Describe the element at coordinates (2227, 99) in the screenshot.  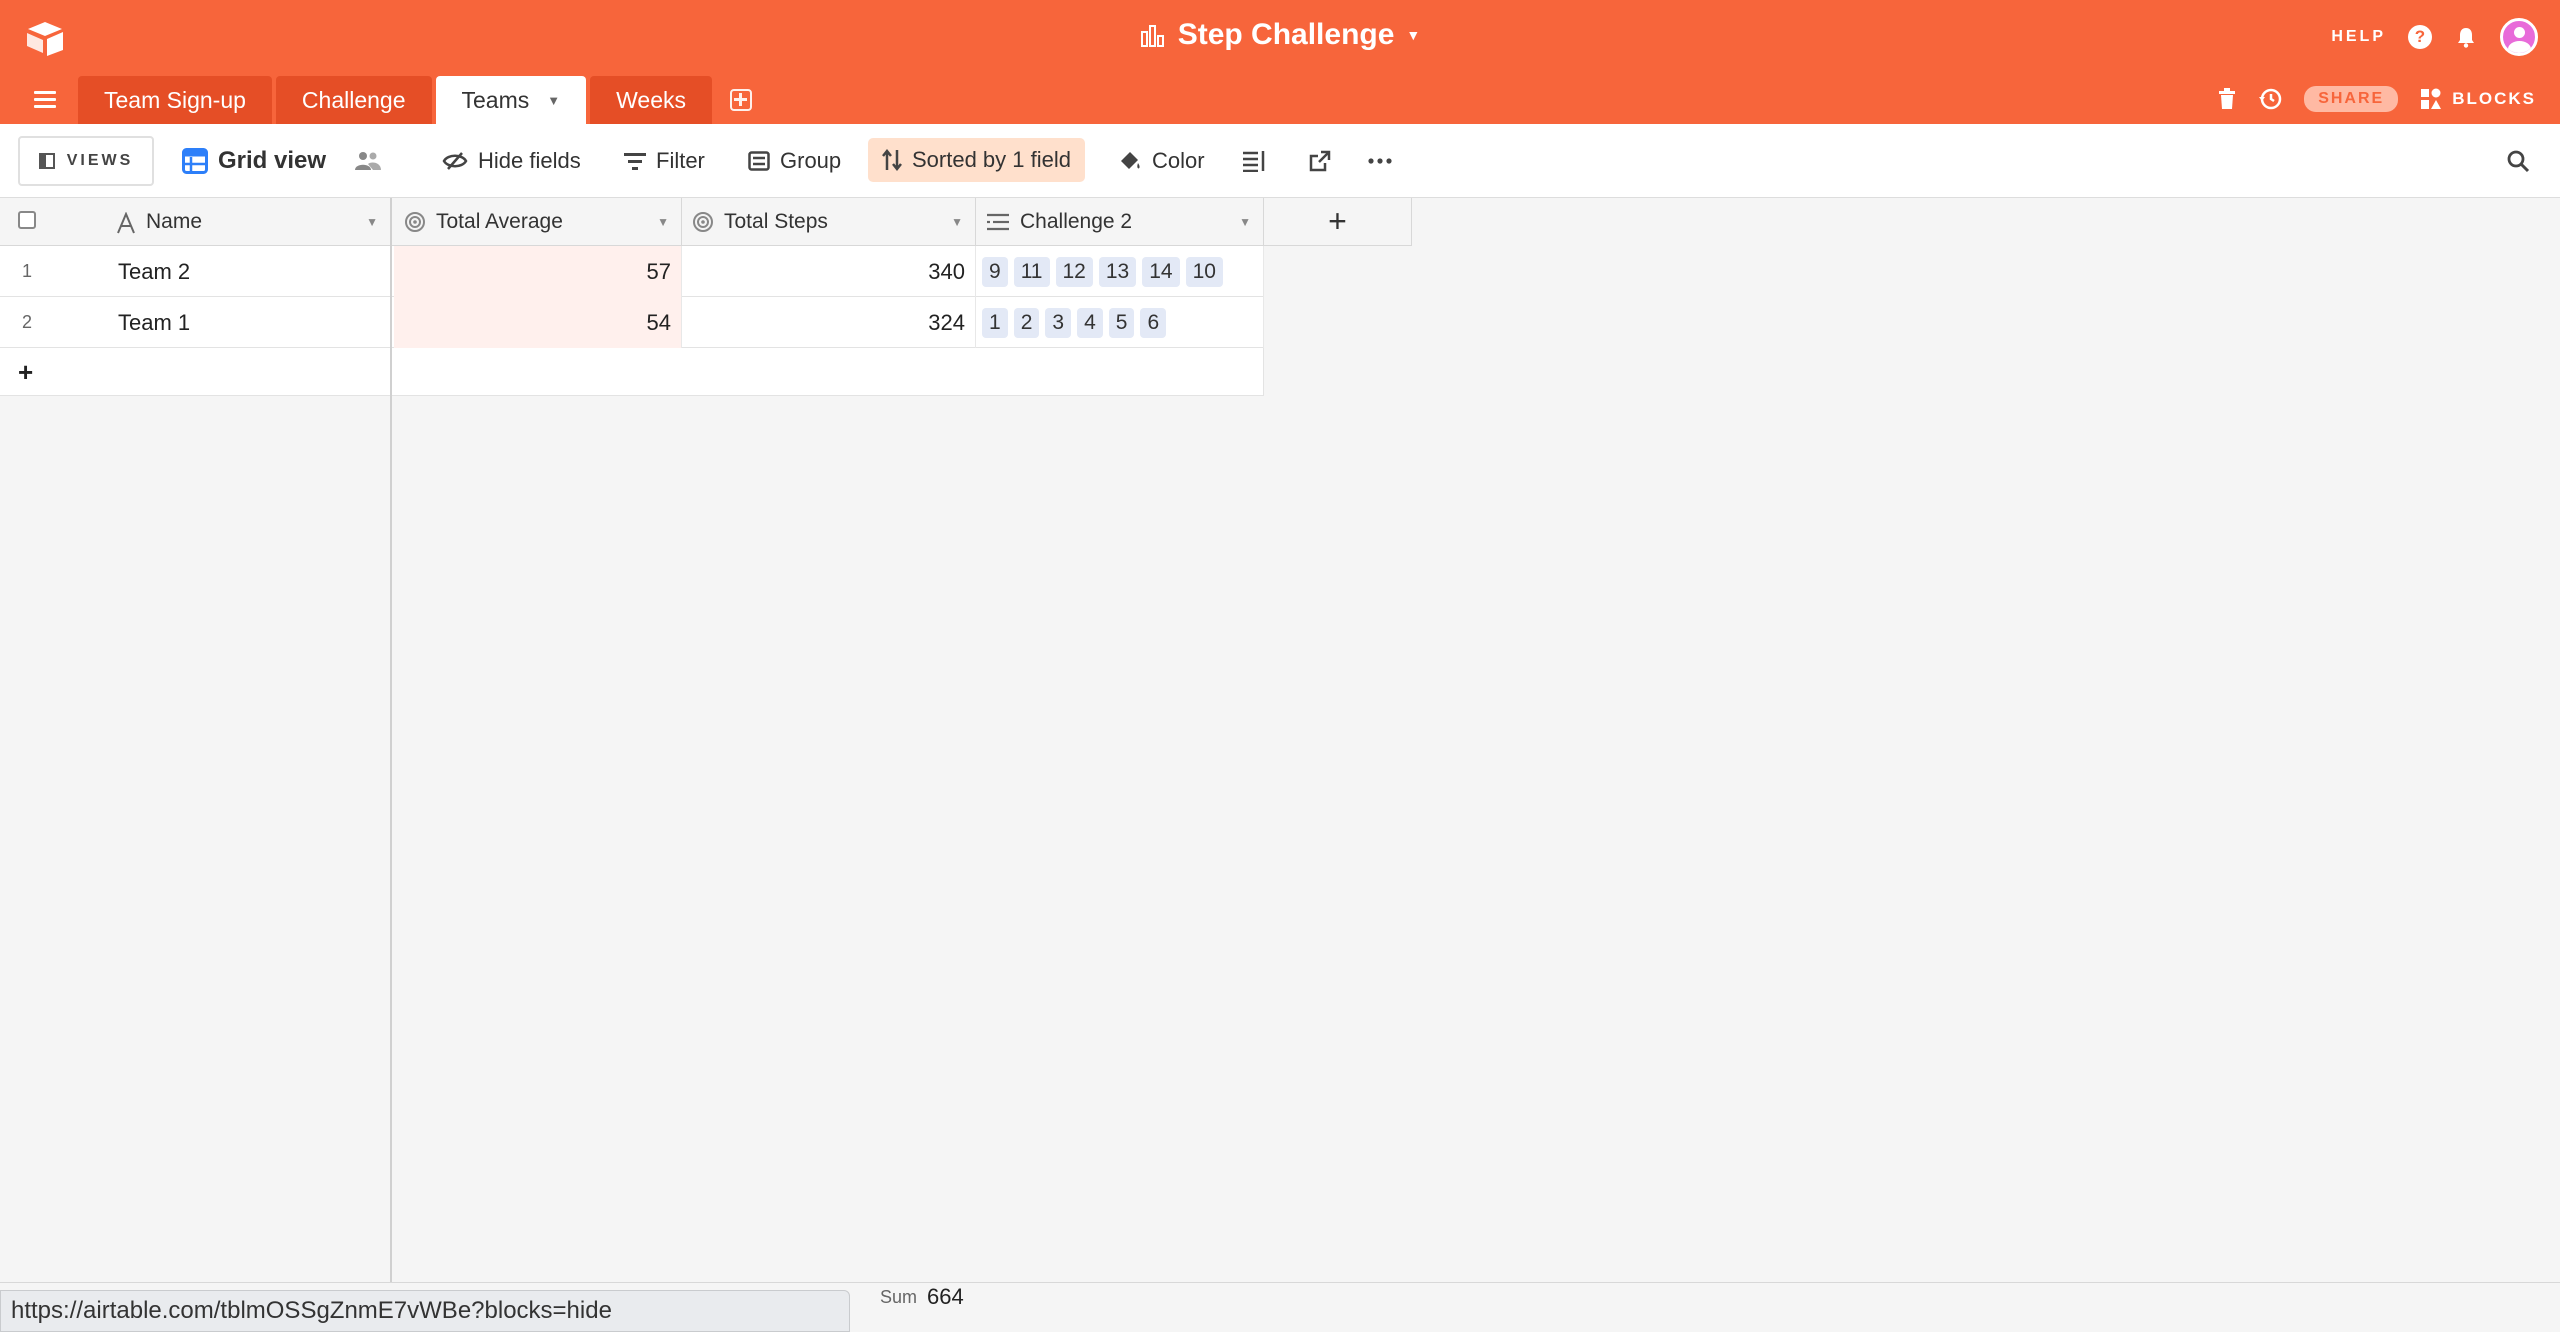
I see `trash-icon` at that location.